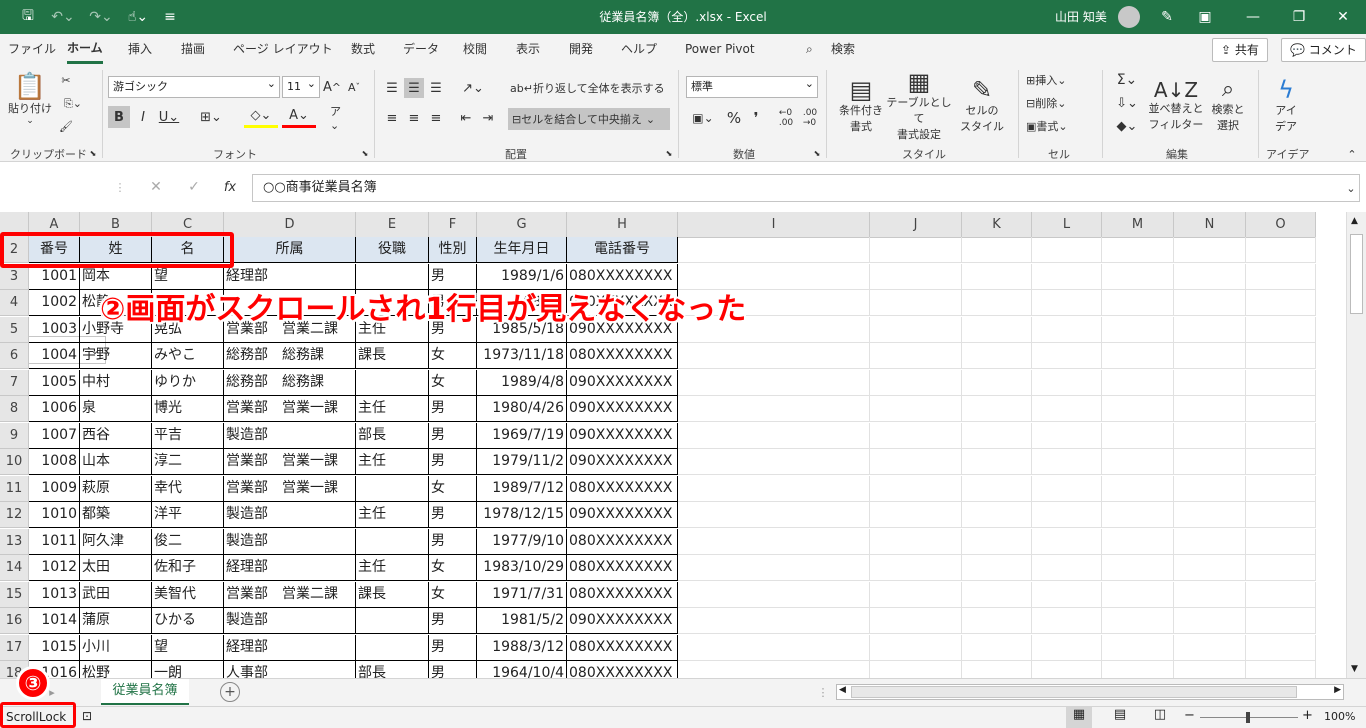 The height and width of the screenshot is (728, 1366). I want to click on format-painter-icon: 🖌, so click(66, 126).